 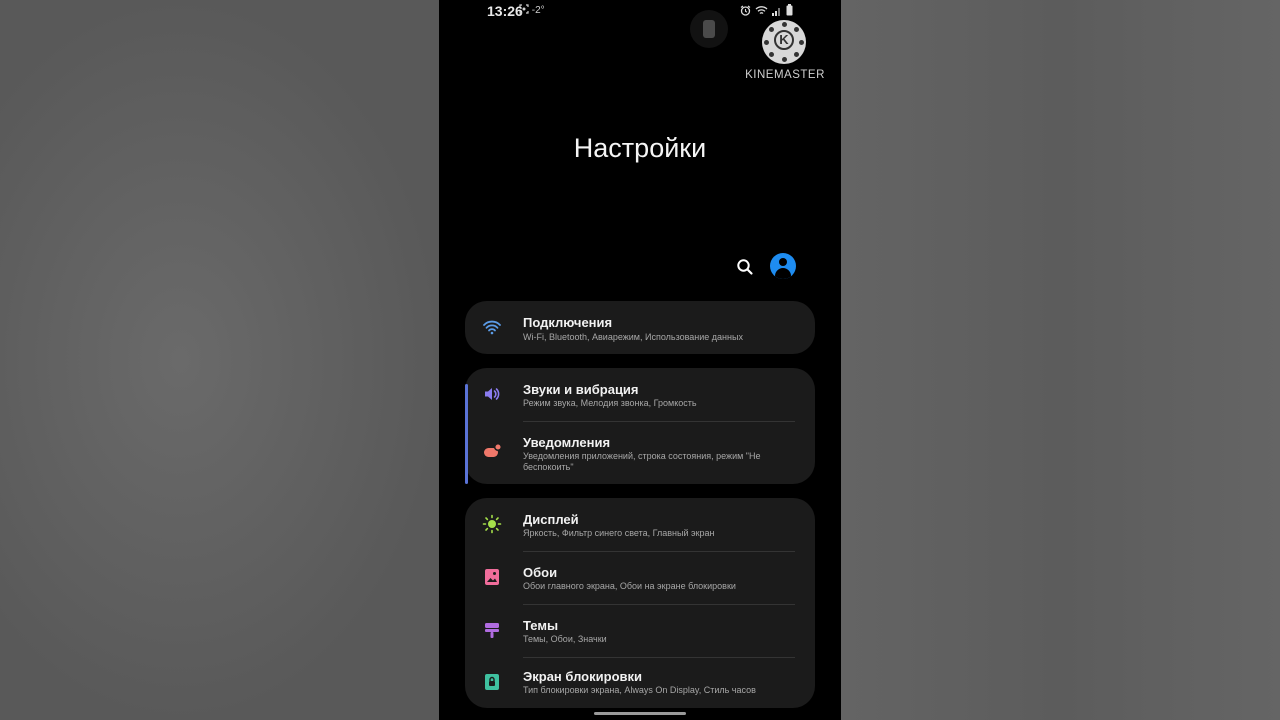 What do you see at coordinates (581, 389) in the screenshot?
I see `item-title: Звуки и вибрация` at bounding box center [581, 389].